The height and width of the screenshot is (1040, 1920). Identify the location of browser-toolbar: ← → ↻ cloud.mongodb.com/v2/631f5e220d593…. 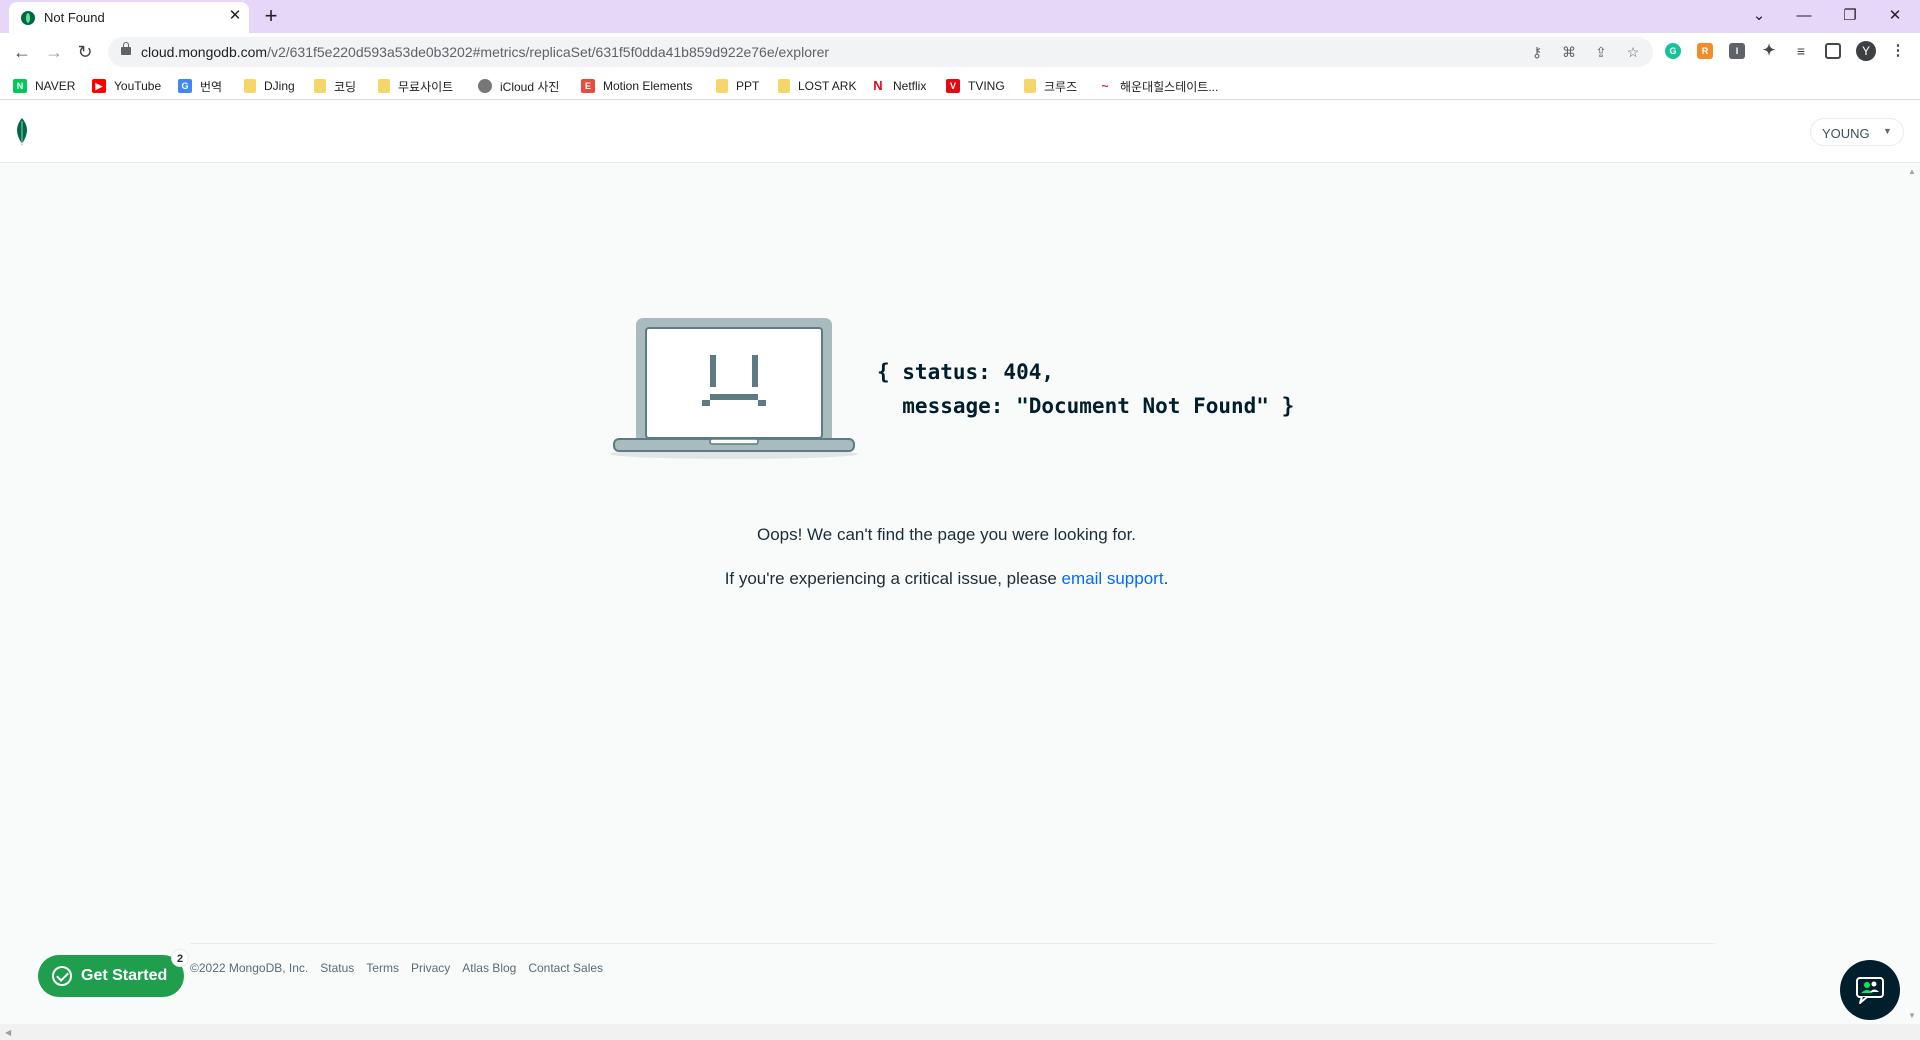
(960, 52).